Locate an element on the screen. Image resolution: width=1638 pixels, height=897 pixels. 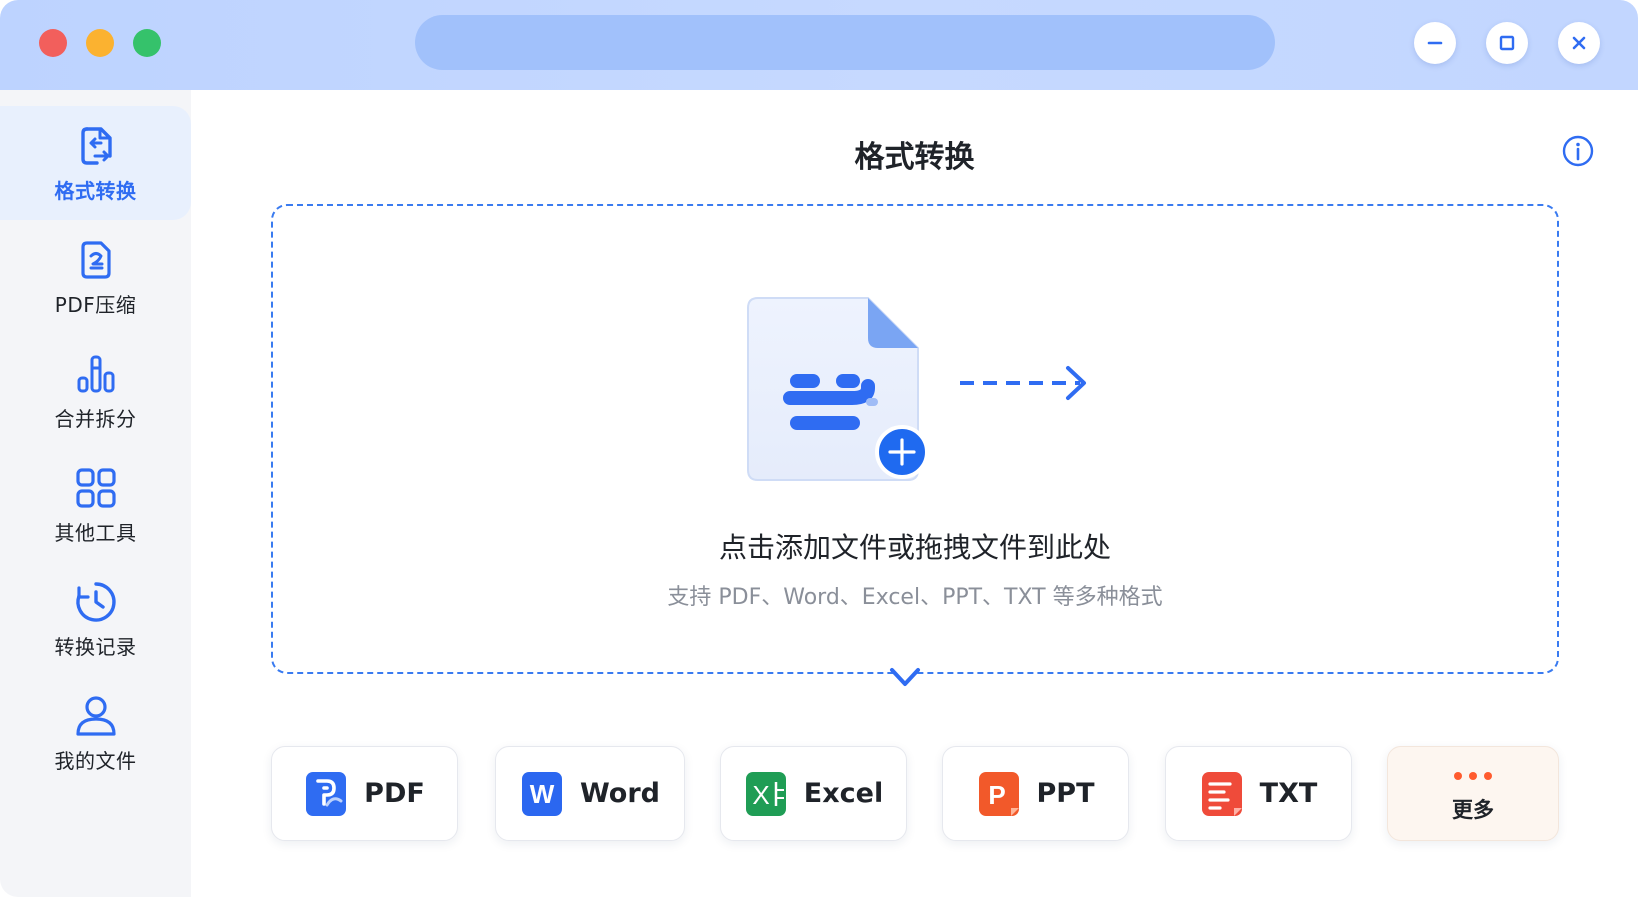
minimize-button is located at coordinates (1435, 43).